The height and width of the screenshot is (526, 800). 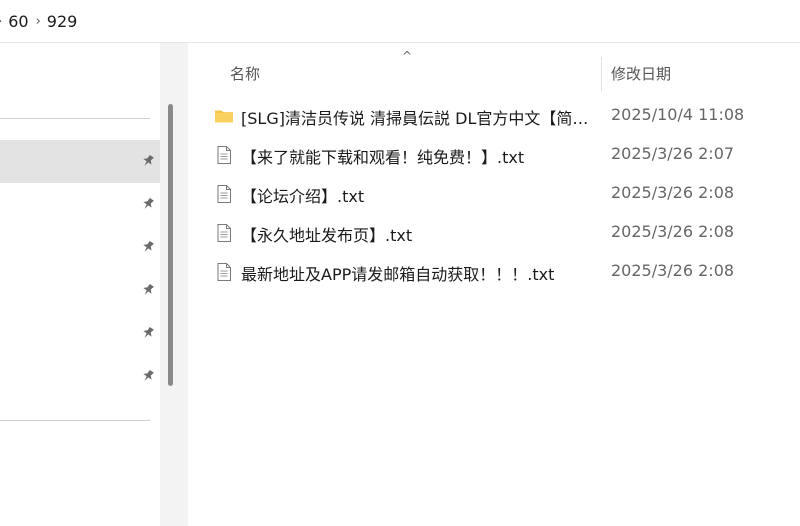 What do you see at coordinates (18, 21) in the screenshot?
I see `breadcrumb-item-60: 60` at bounding box center [18, 21].